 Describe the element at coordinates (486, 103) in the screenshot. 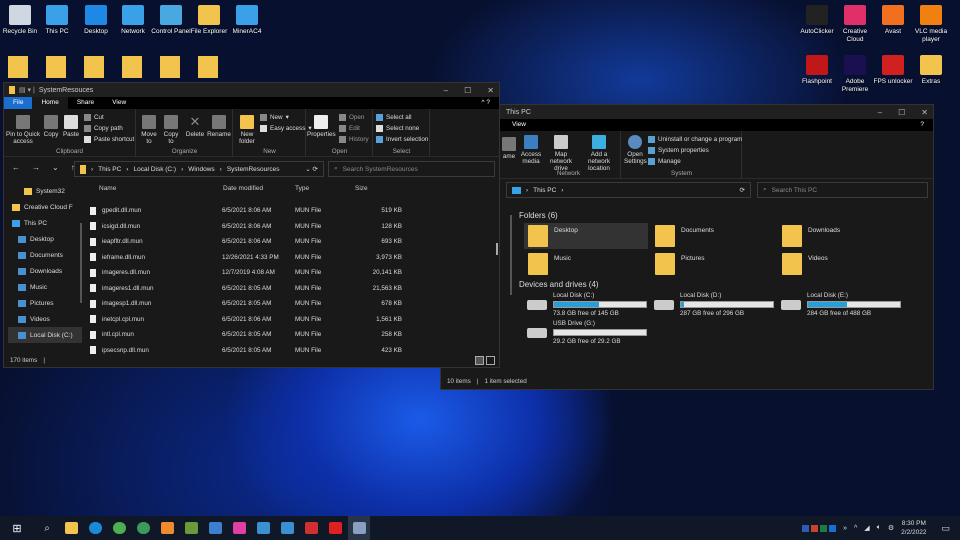

I see `help-icon: ^ ?` at that location.